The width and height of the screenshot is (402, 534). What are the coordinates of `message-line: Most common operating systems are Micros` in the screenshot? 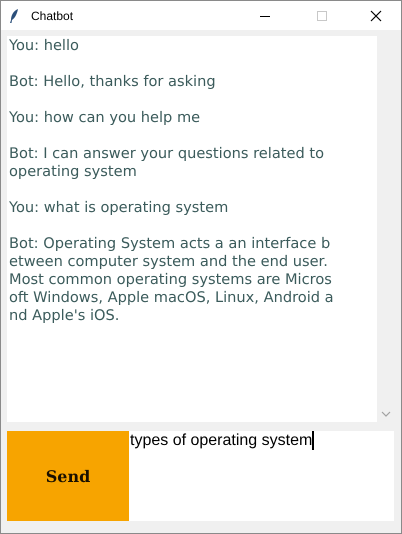 It's located at (171, 280).